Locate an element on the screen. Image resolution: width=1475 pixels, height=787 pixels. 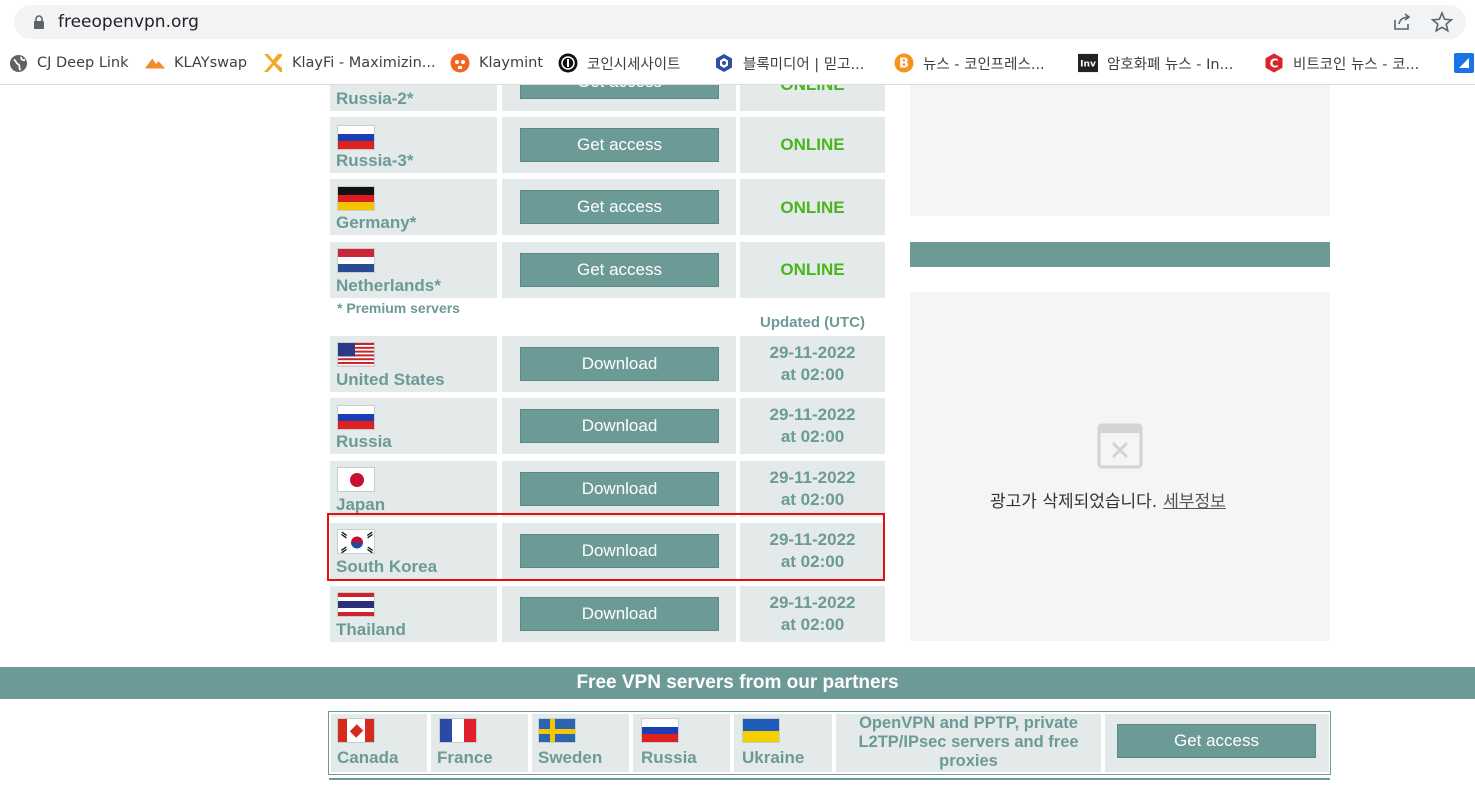
partner-country-name: Sweden is located at coordinates (570, 757).